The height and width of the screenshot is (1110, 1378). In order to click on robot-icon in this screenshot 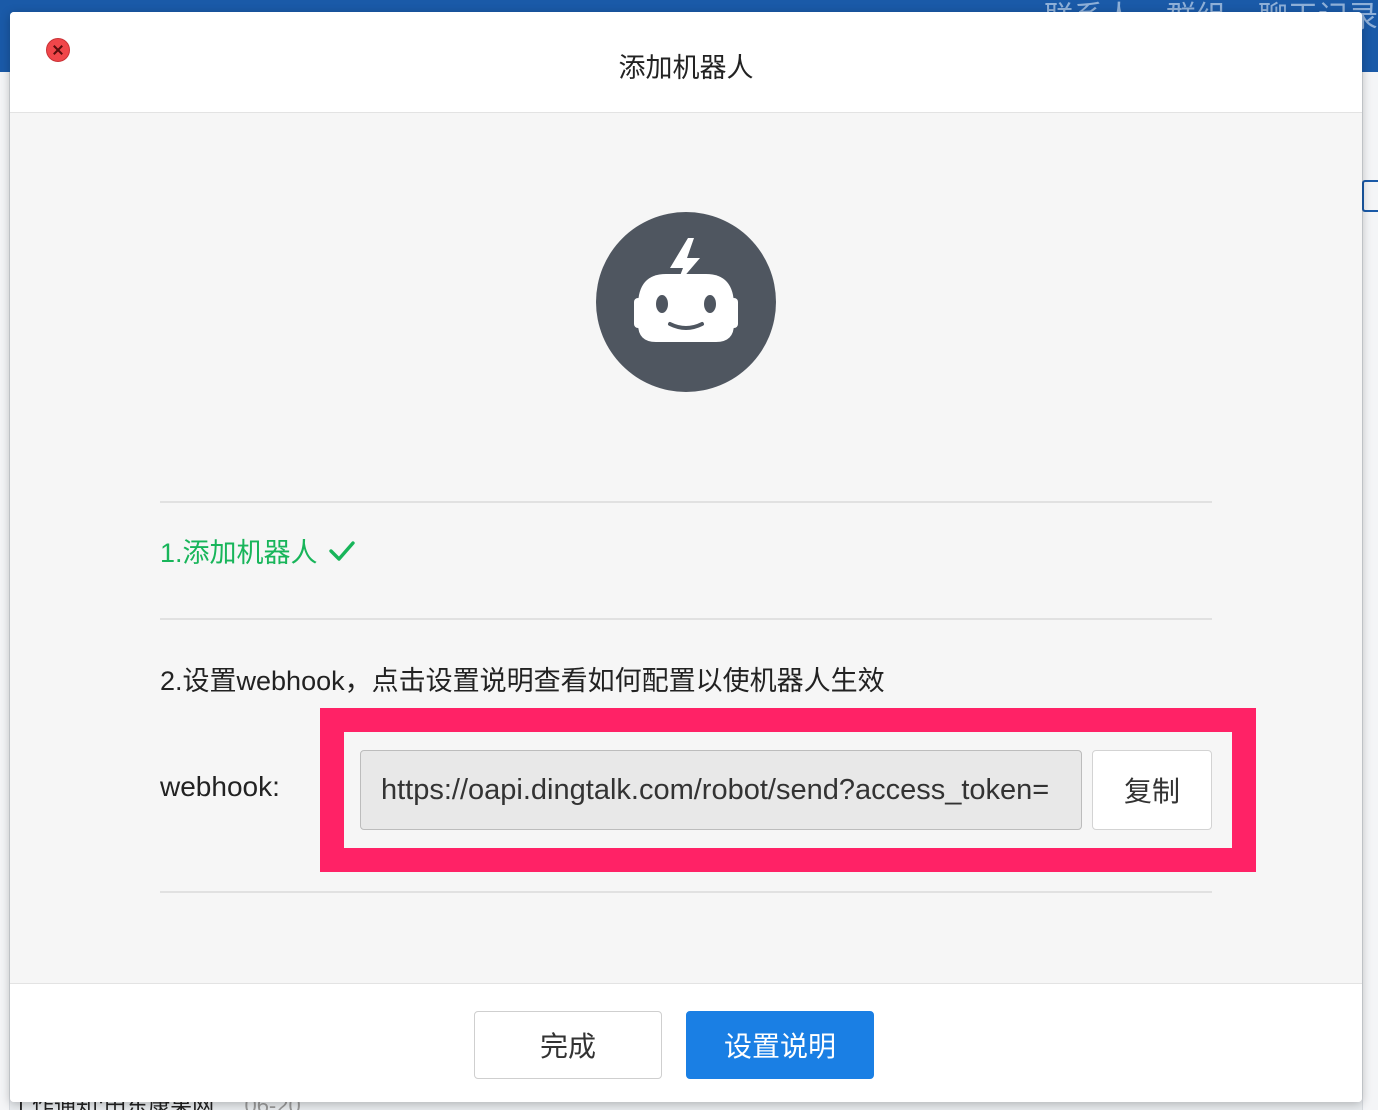, I will do `click(686, 302)`.